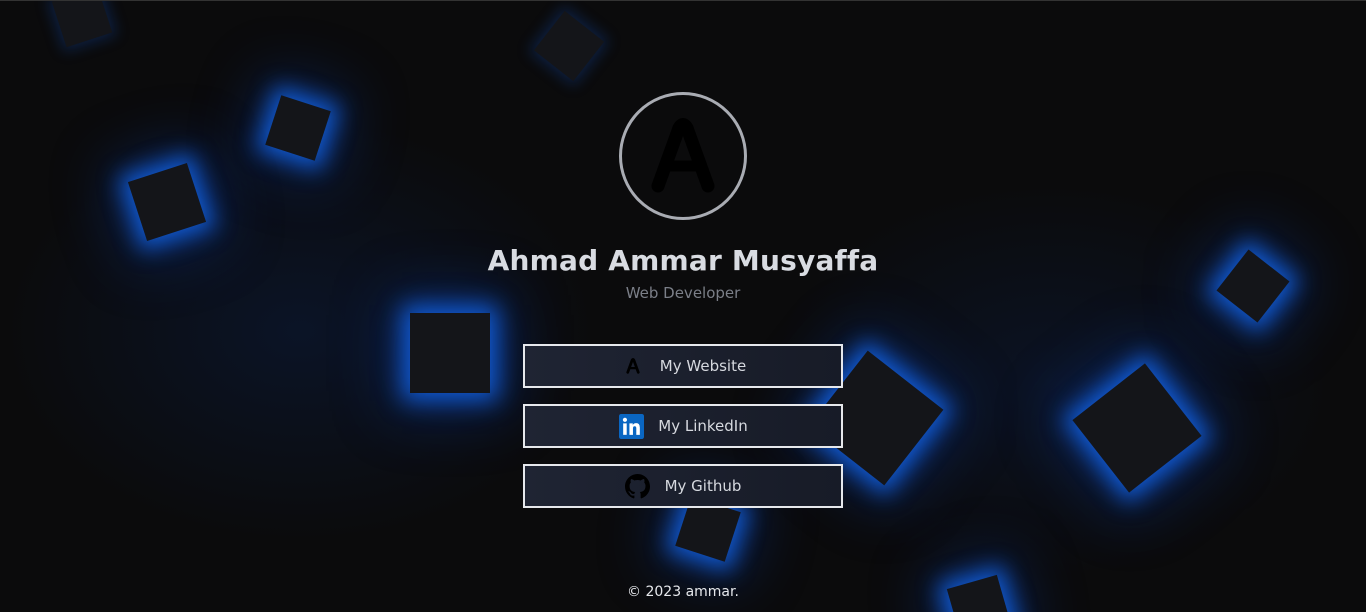  What do you see at coordinates (703, 486) in the screenshot?
I see `github-link-label: My Github` at bounding box center [703, 486].